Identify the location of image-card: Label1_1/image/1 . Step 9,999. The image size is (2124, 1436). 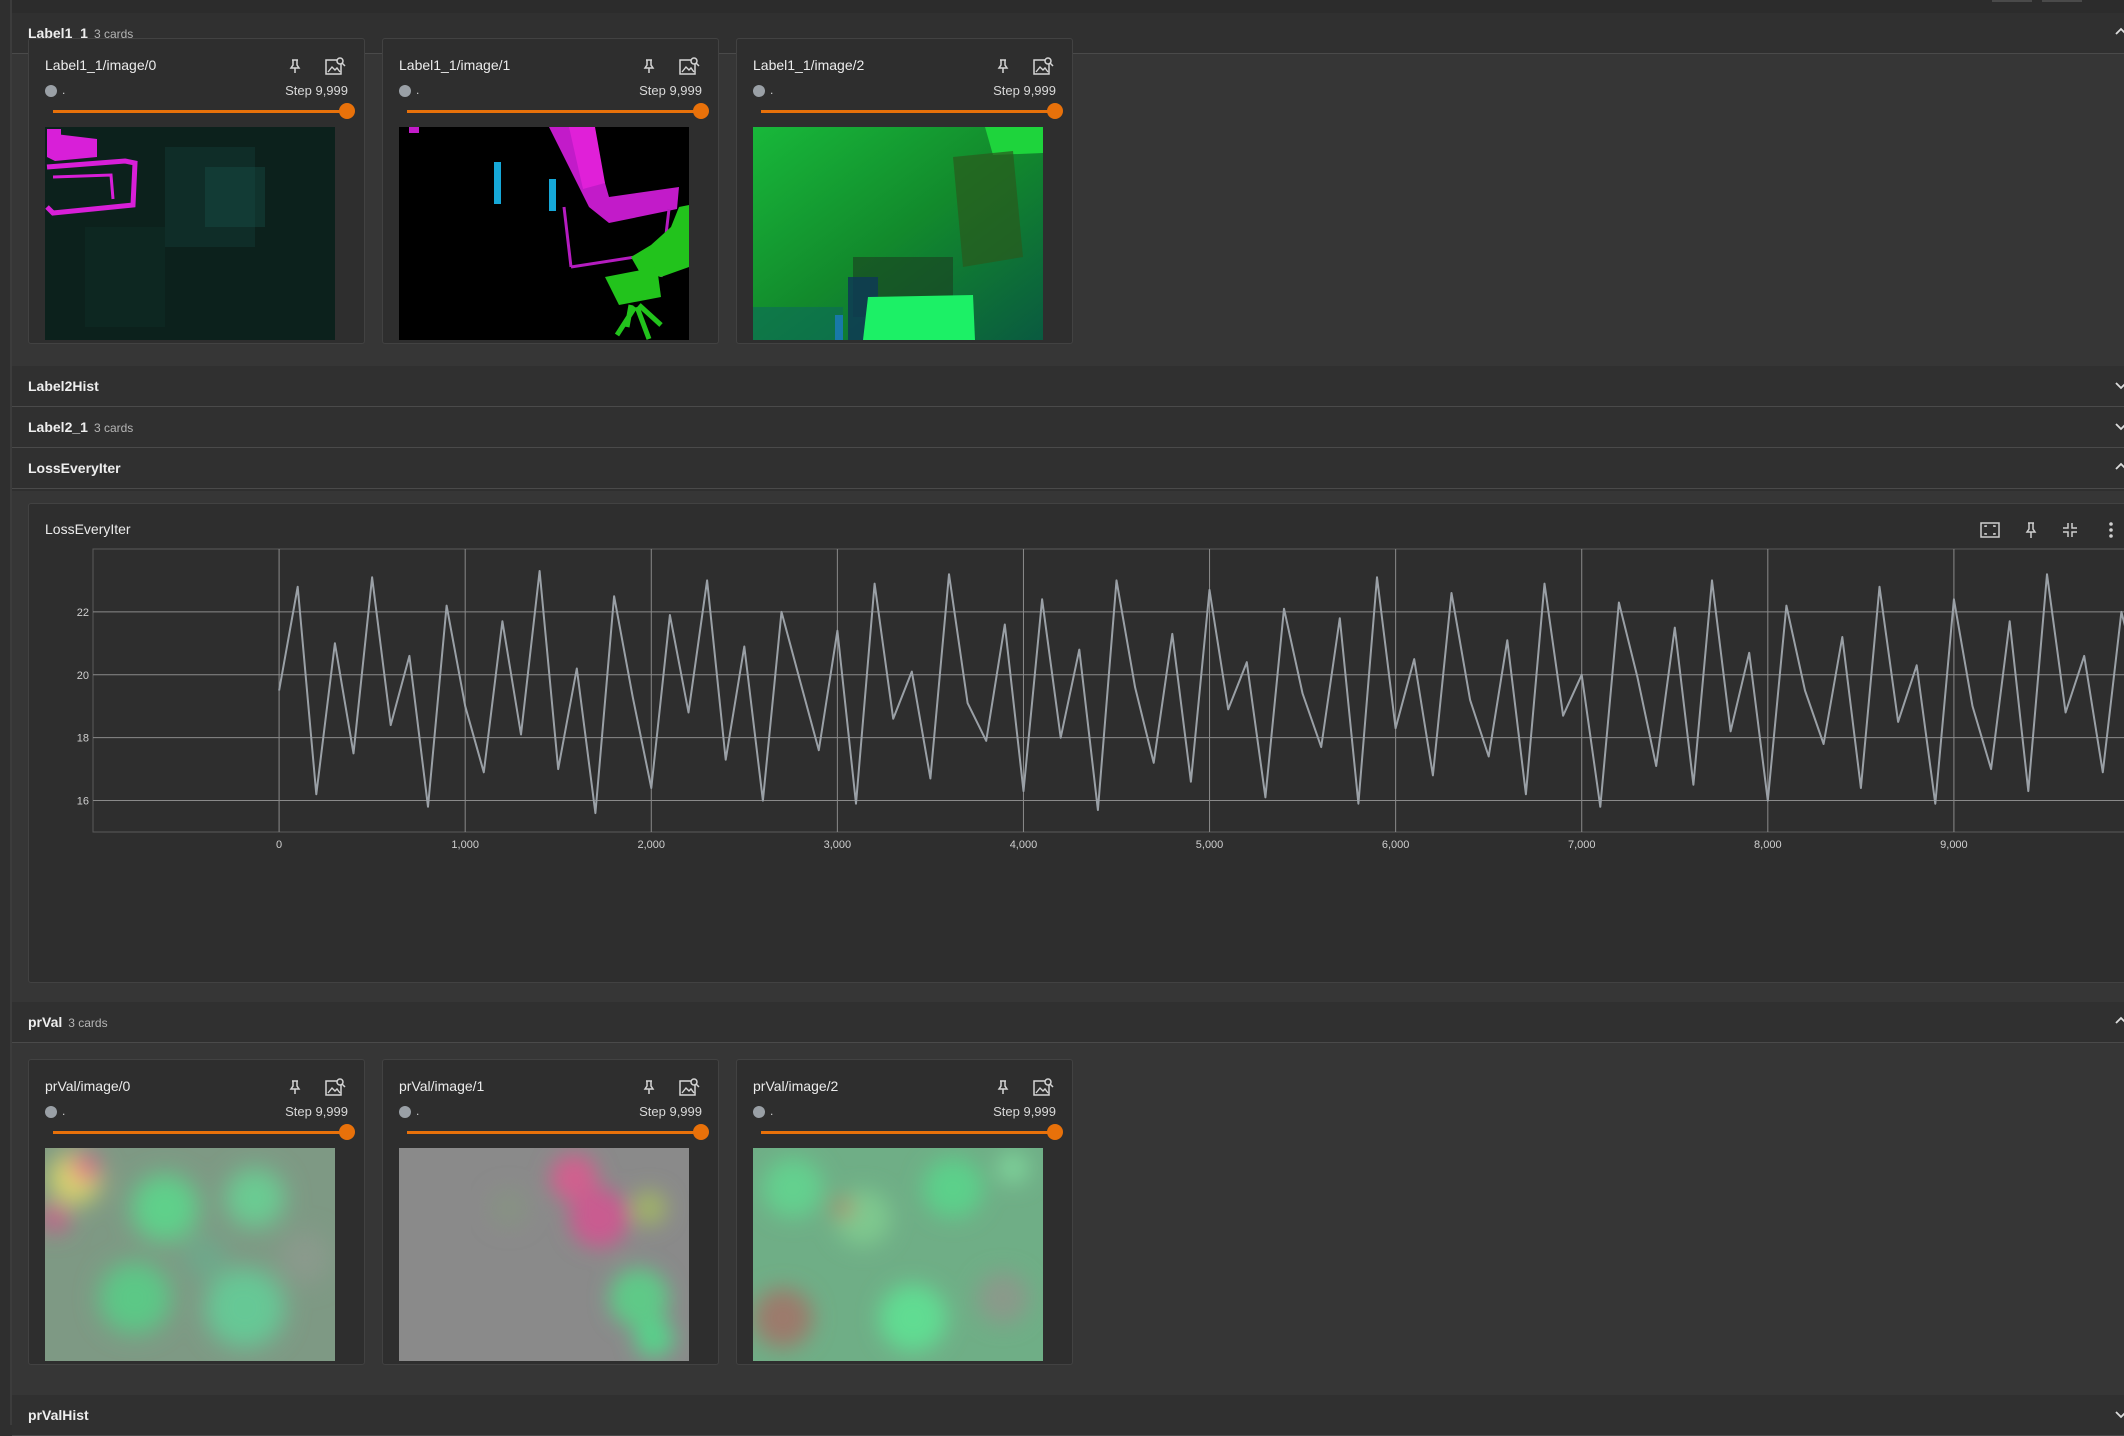
(550, 191).